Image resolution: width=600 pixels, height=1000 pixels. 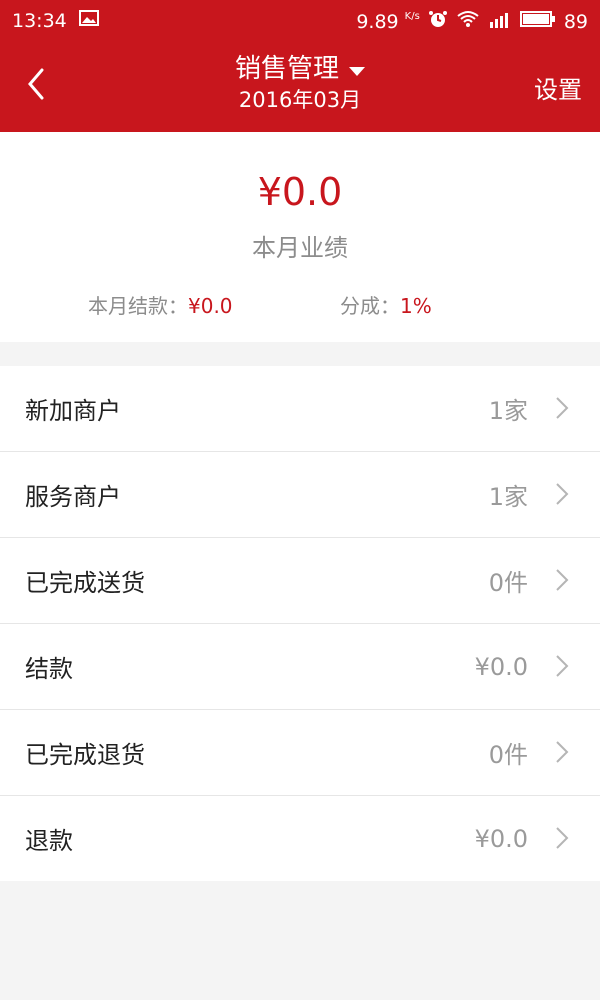 I want to click on battery-level: 89, so click(x=575, y=21).